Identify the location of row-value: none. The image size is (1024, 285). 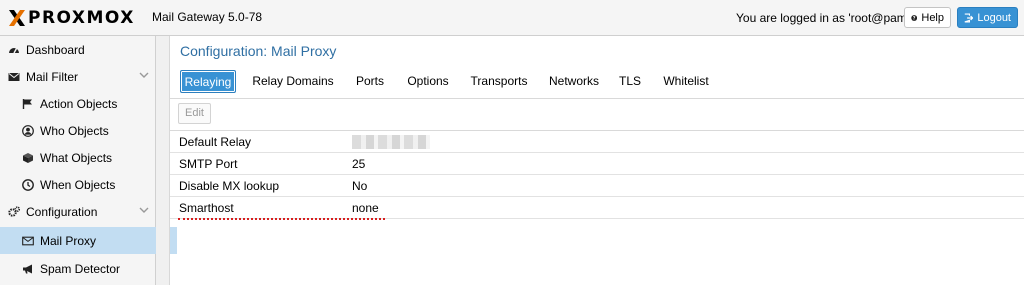
(365, 208).